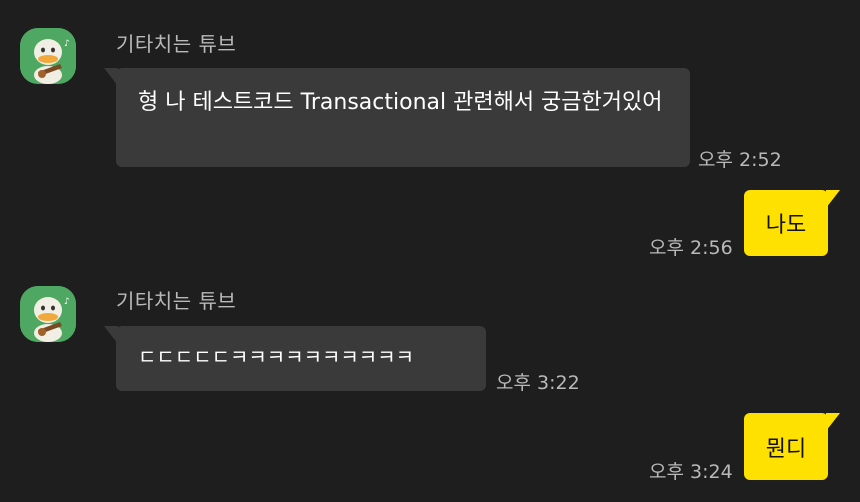 The height and width of the screenshot is (502, 860). I want to click on message-time: 오후 2:52, so click(740, 160).